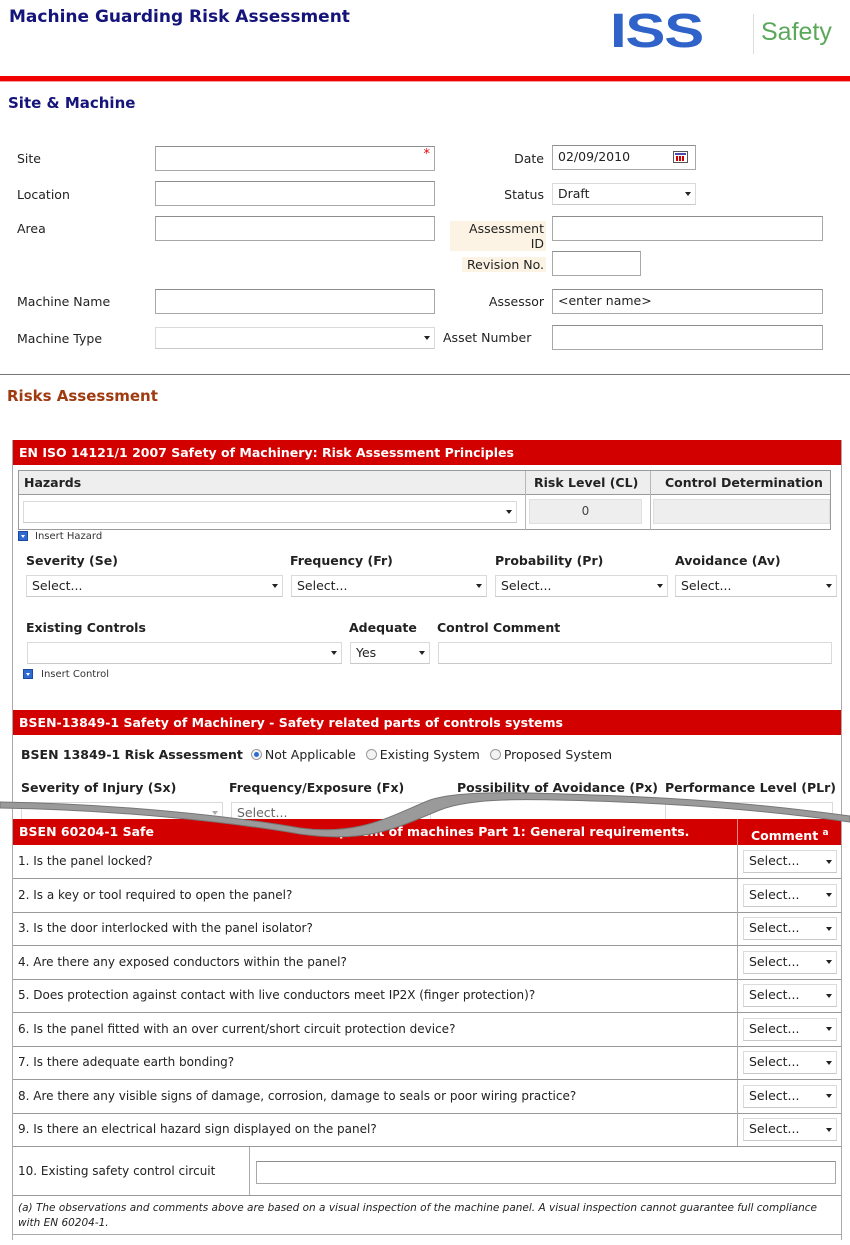  Describe the element at coordinates (751, 787) in the screenshot. I see `performance-level-label: Performance Level (PLr)` at that location.